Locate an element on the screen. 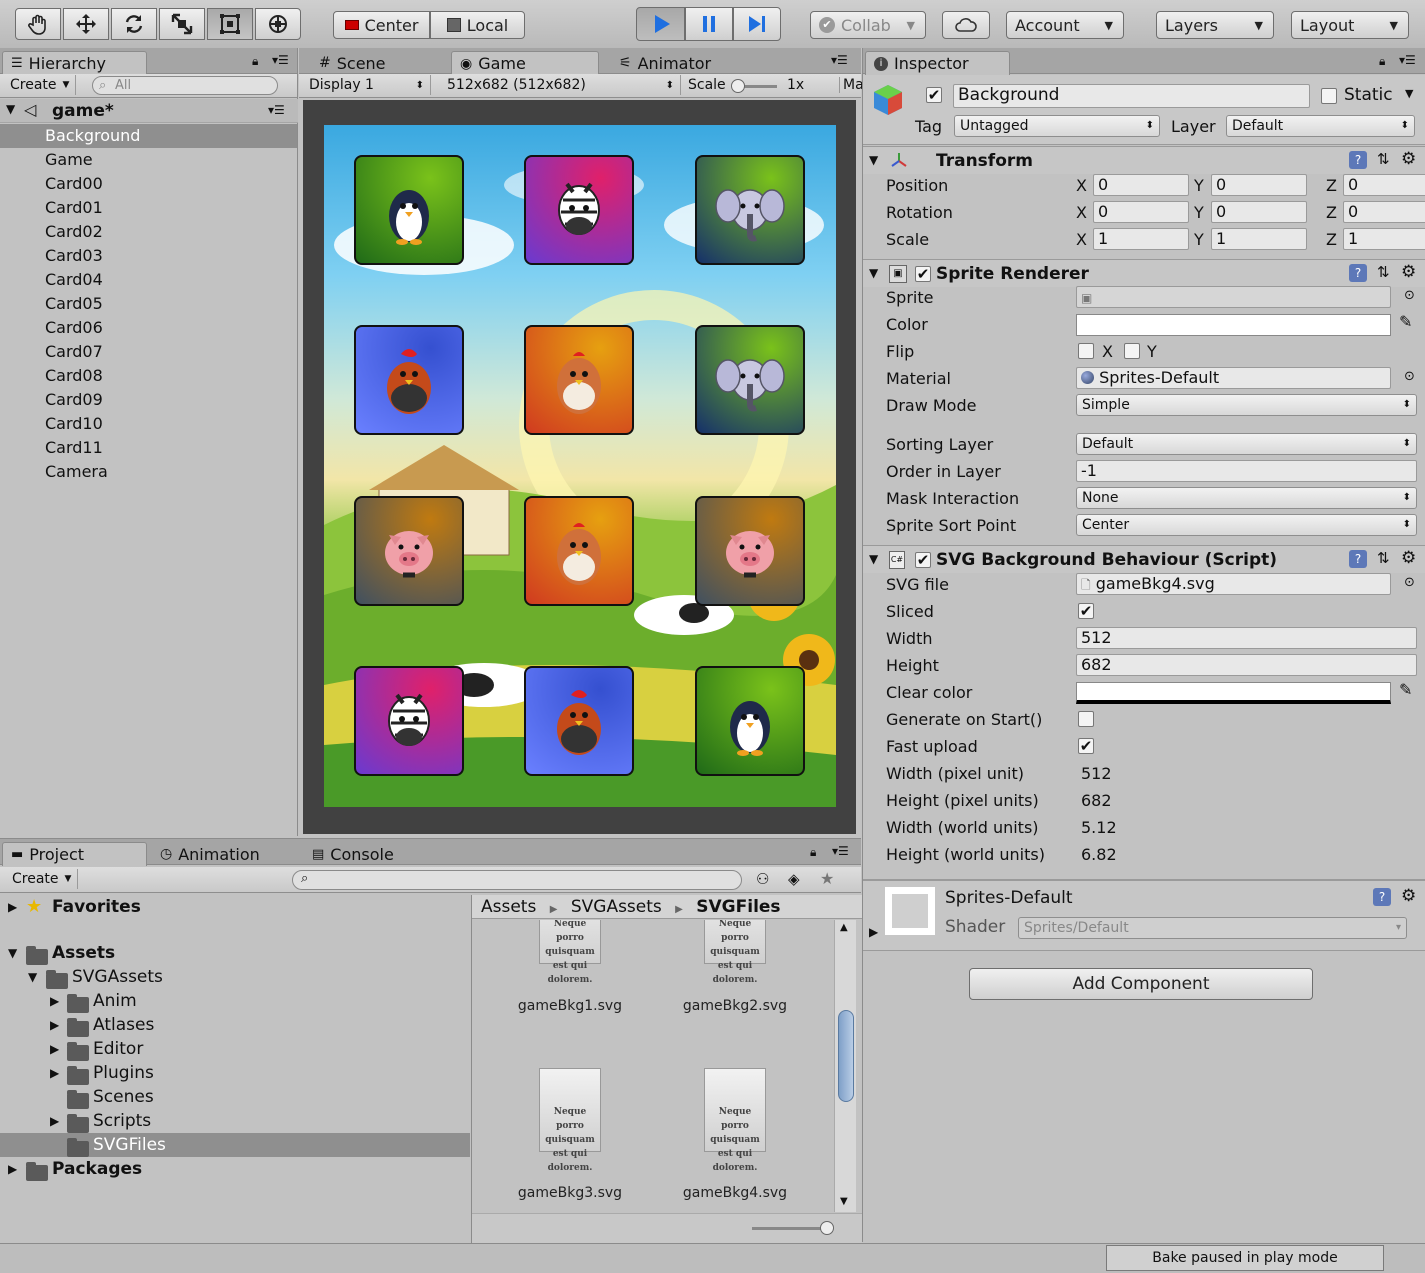  maximize-label: Ma is located at coordinates (851, 85).